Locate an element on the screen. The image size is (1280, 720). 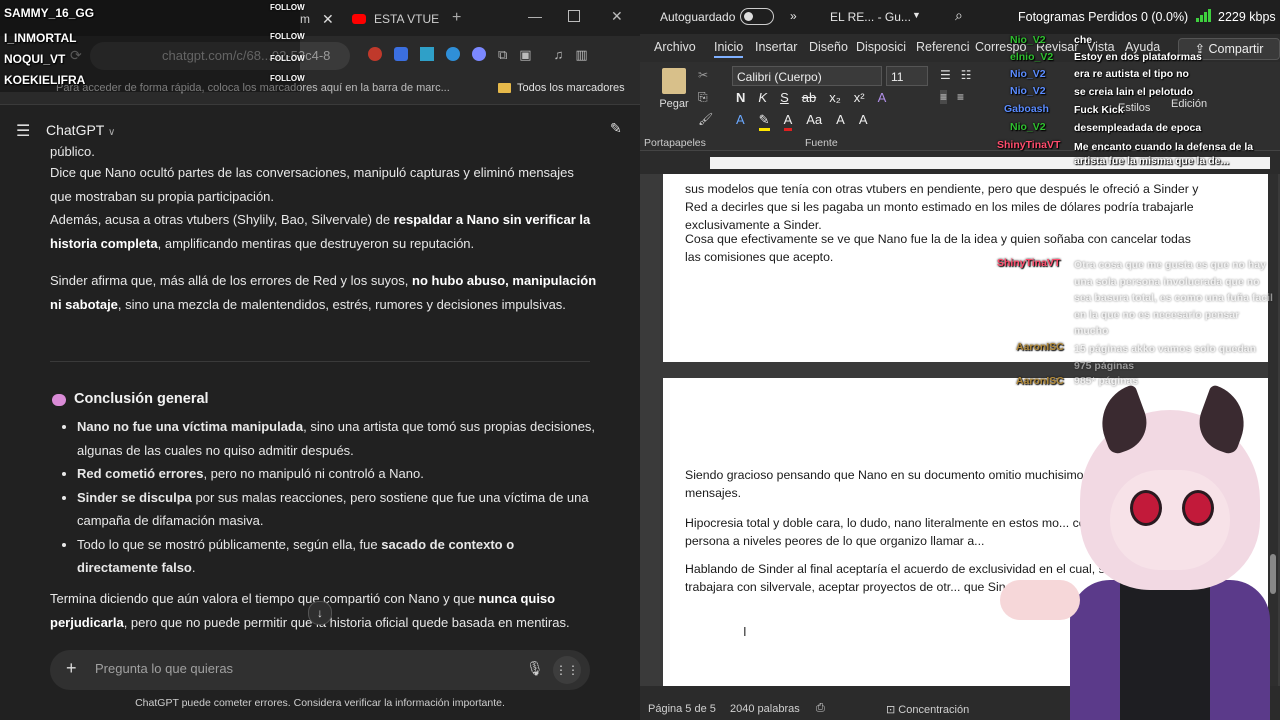
avatar-shirt is located at coordinates (1165, 645).